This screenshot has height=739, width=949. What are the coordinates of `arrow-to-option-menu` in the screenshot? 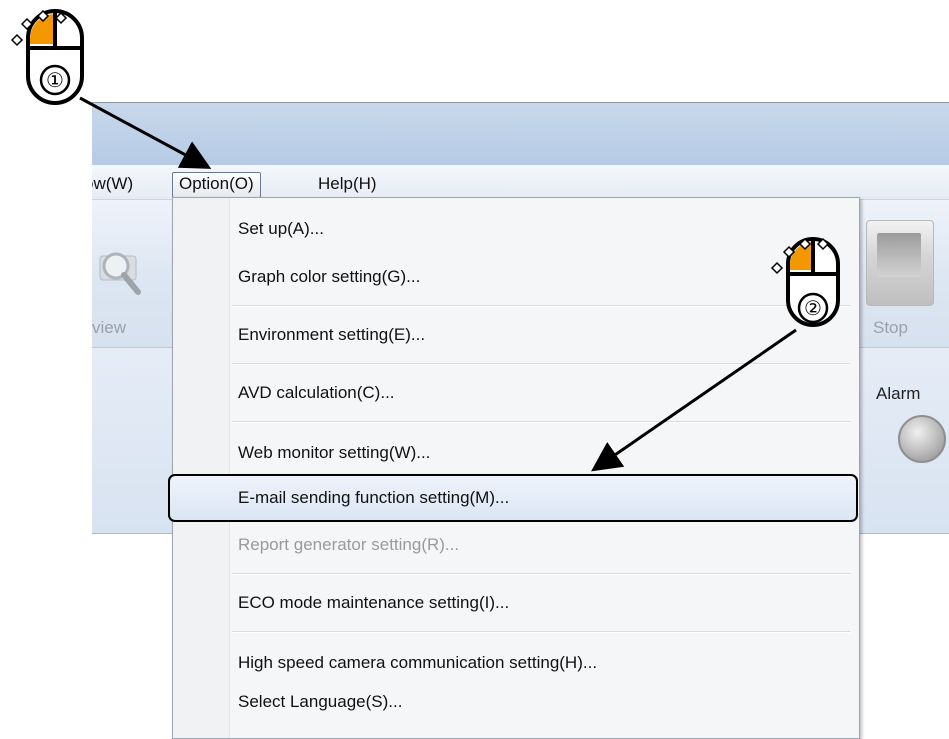 It's located at (145, 132).